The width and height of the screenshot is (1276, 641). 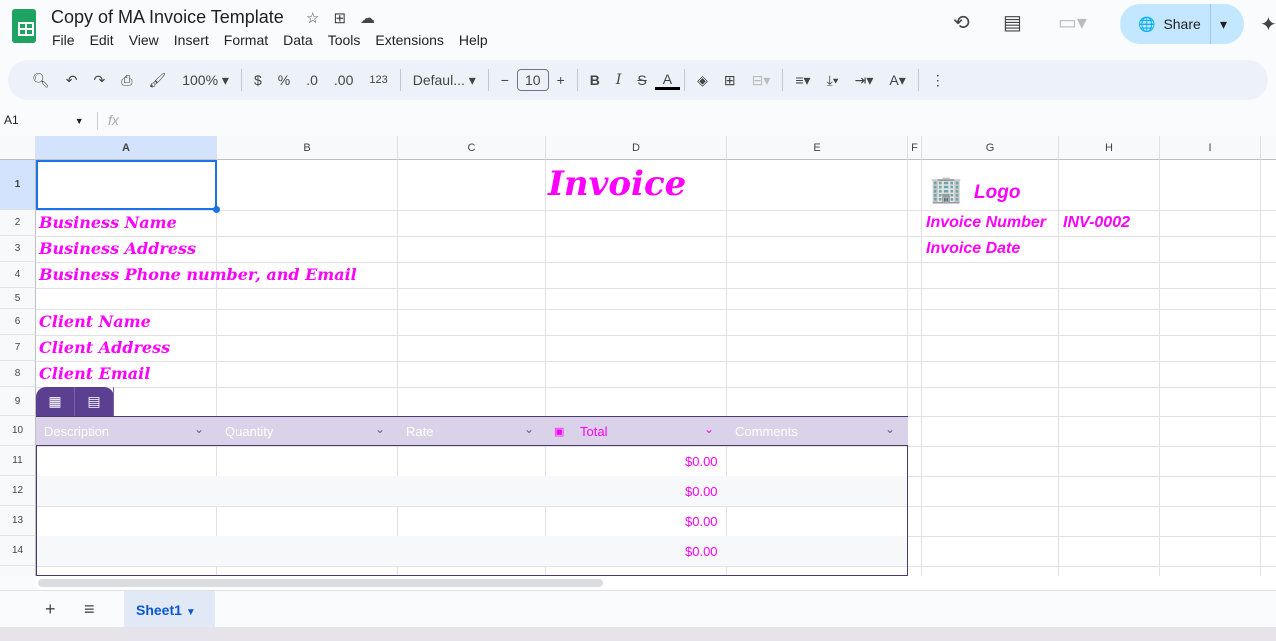 What do you see at coordinates (532, 80) in the screenshot?
I see `font-size-input: 10` at bounding box center [532, 80].